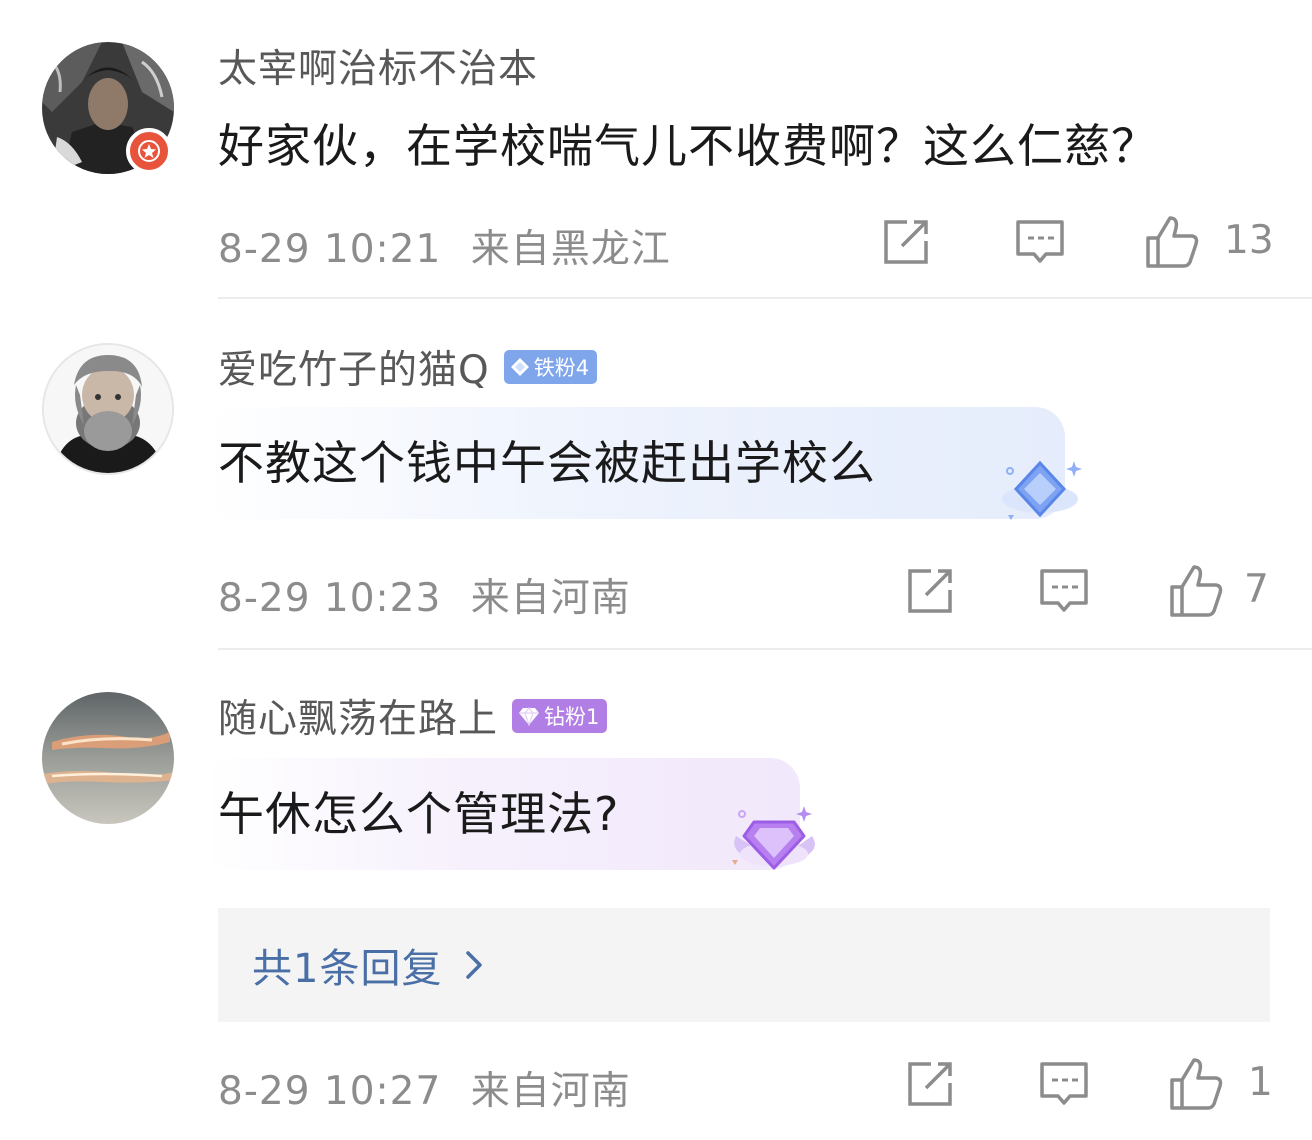 The width and height of the screenshot is (1312, 1140). Describe the element at coordinates (474, 965) in the screenshot. I see `chevron-right-icon` at that location.